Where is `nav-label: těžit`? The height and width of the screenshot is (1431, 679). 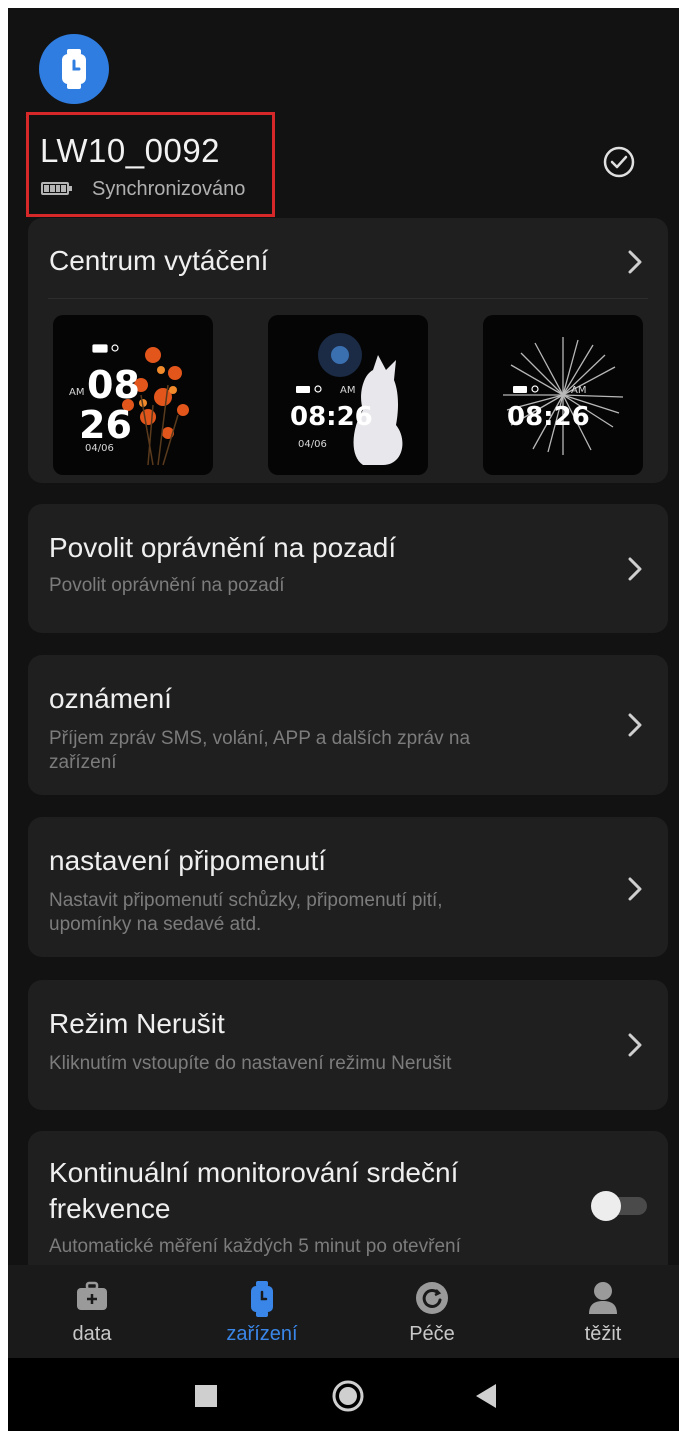 nav-label: těžit is located at coordinates (603, 1334).